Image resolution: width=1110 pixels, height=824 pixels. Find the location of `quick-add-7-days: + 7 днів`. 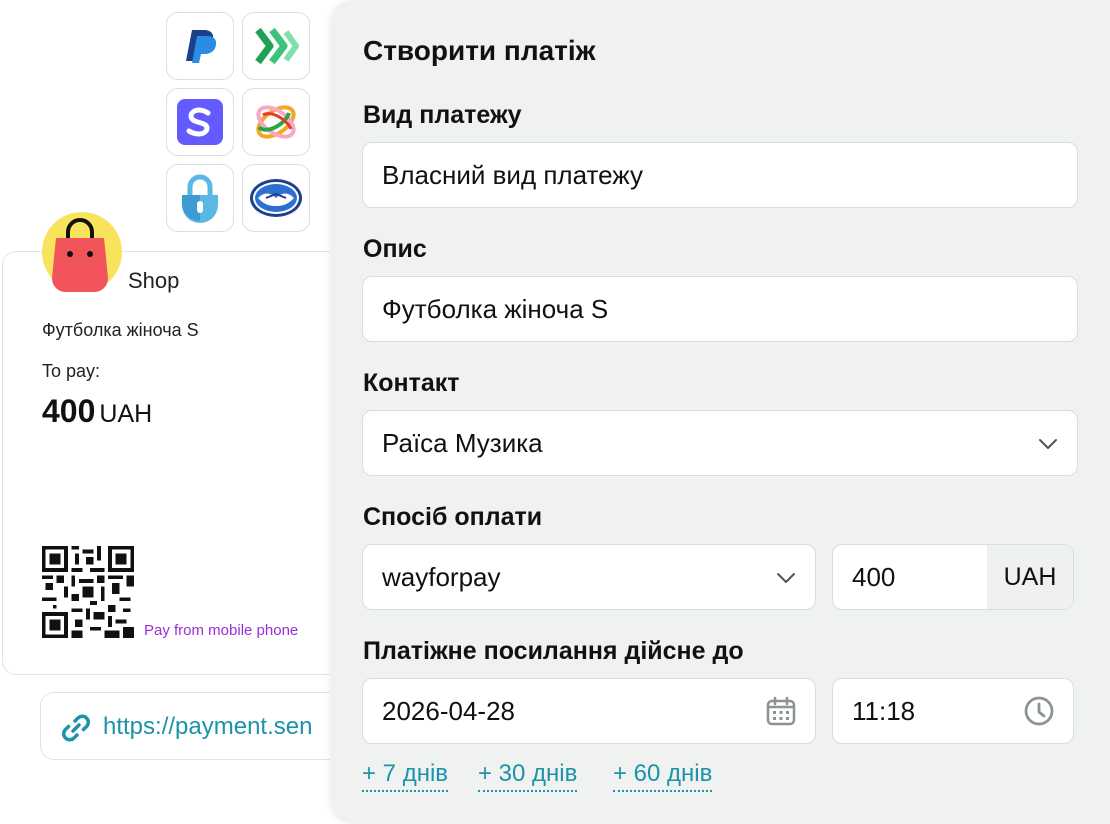

quick-add-7-days: + 7 днів is located at coordinates (405, 776).